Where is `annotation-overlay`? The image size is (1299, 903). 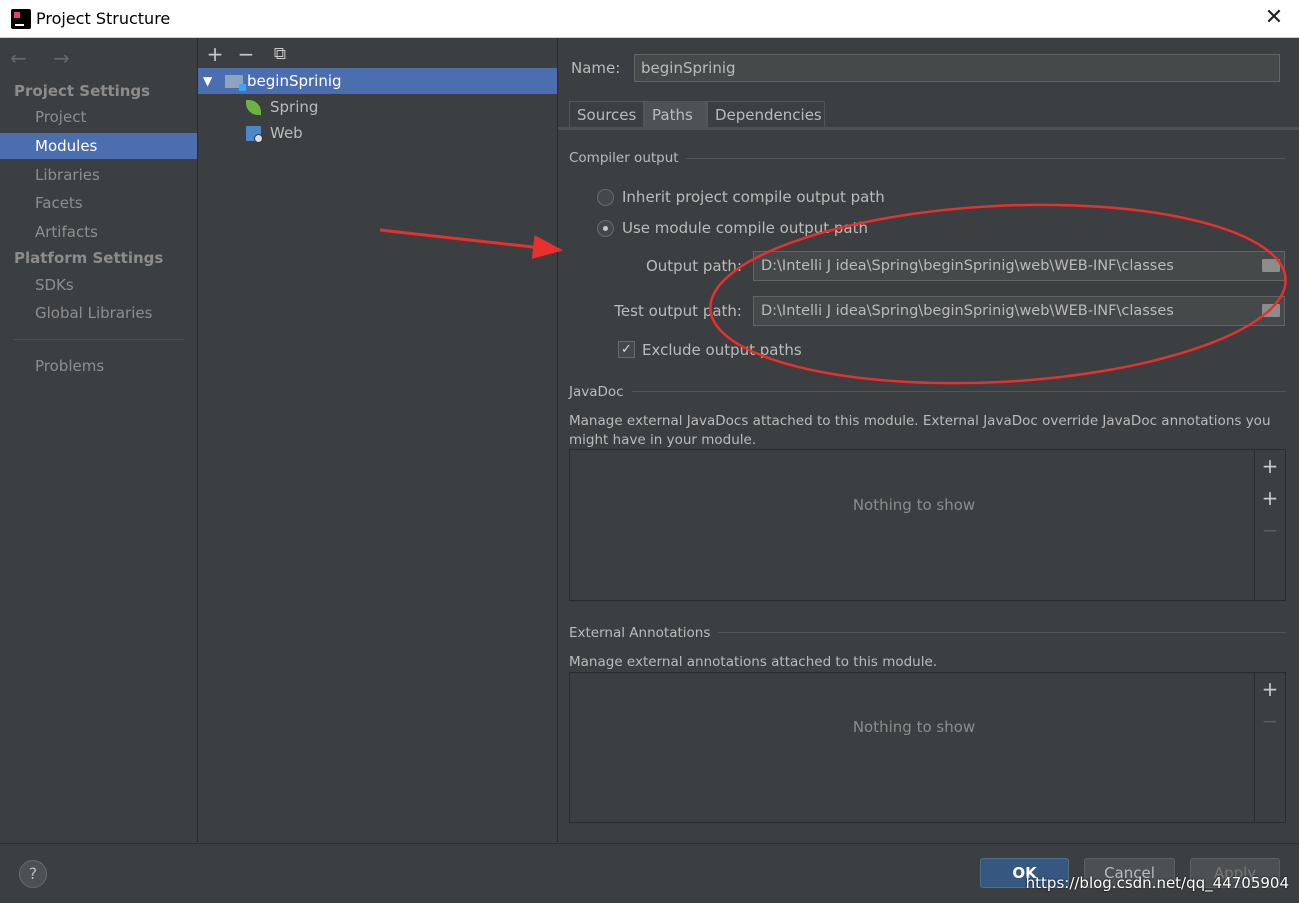
annotation-overlay is located at coordinates (833, 294).